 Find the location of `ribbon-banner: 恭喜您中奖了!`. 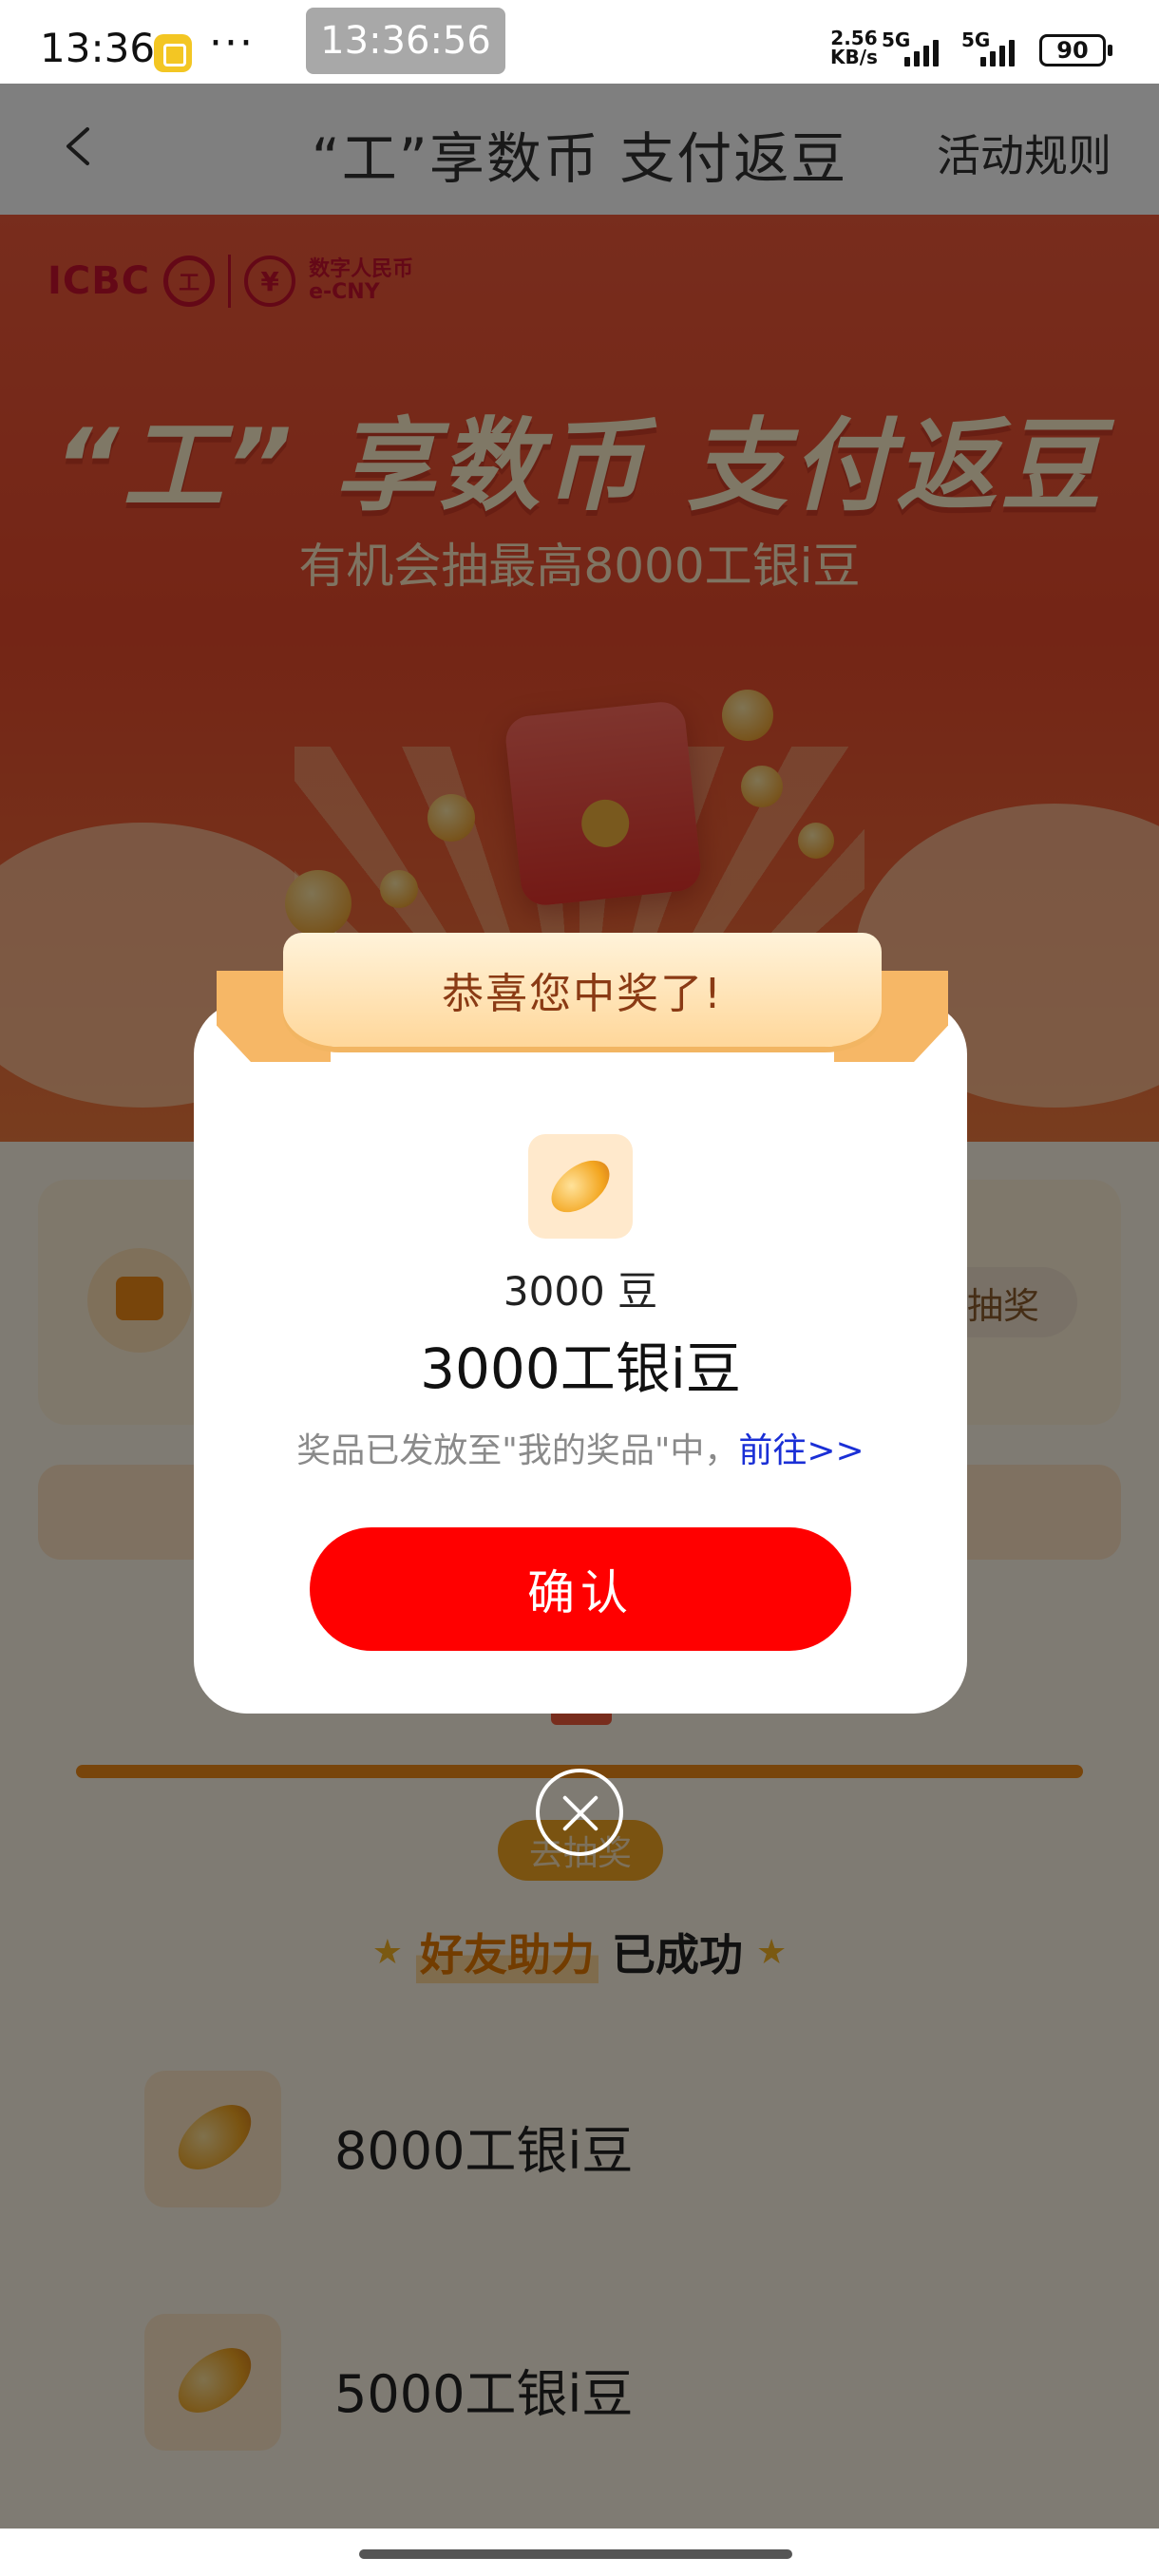

ribbon-banner: 恭喜您中奖了! is located at coordinates (582, 990).